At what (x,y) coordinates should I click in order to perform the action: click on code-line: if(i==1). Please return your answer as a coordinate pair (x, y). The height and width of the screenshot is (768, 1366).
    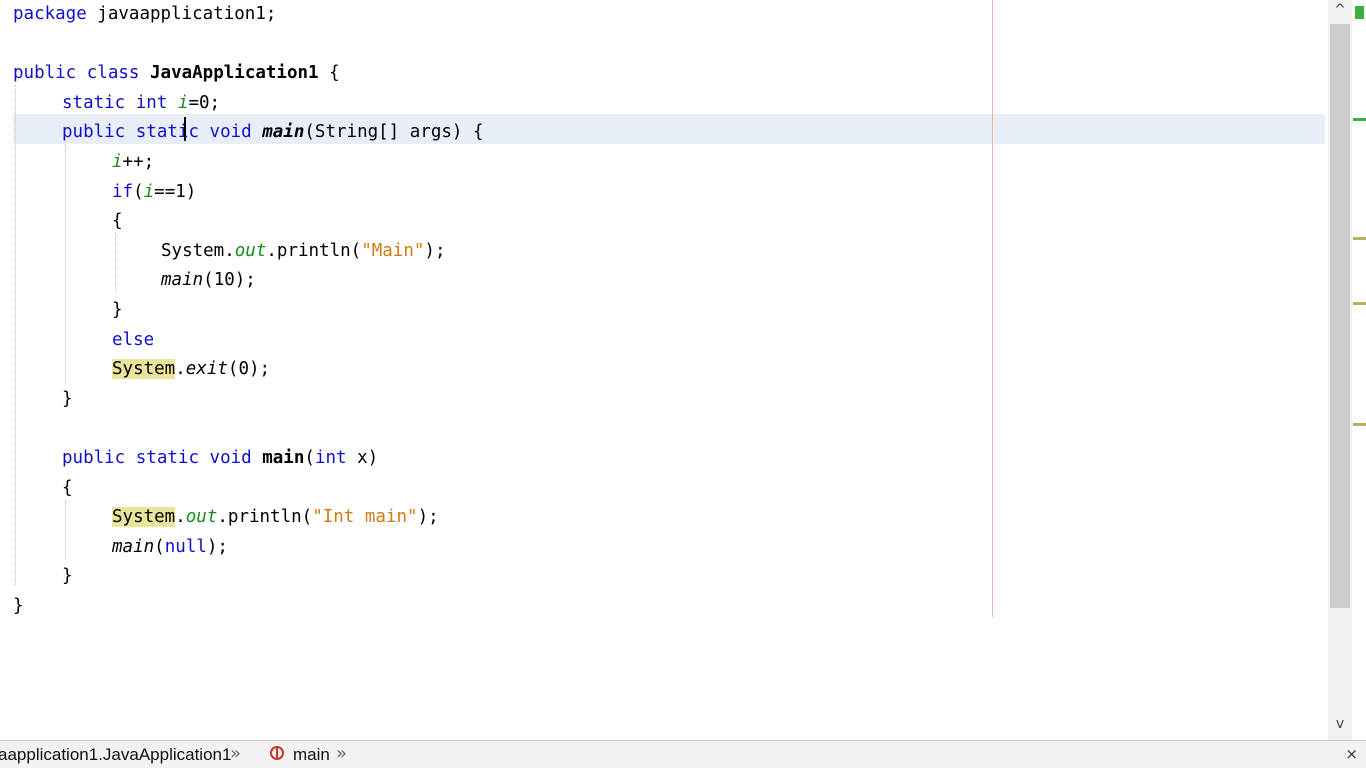
    Looking at the image, I should click on (154, 192).